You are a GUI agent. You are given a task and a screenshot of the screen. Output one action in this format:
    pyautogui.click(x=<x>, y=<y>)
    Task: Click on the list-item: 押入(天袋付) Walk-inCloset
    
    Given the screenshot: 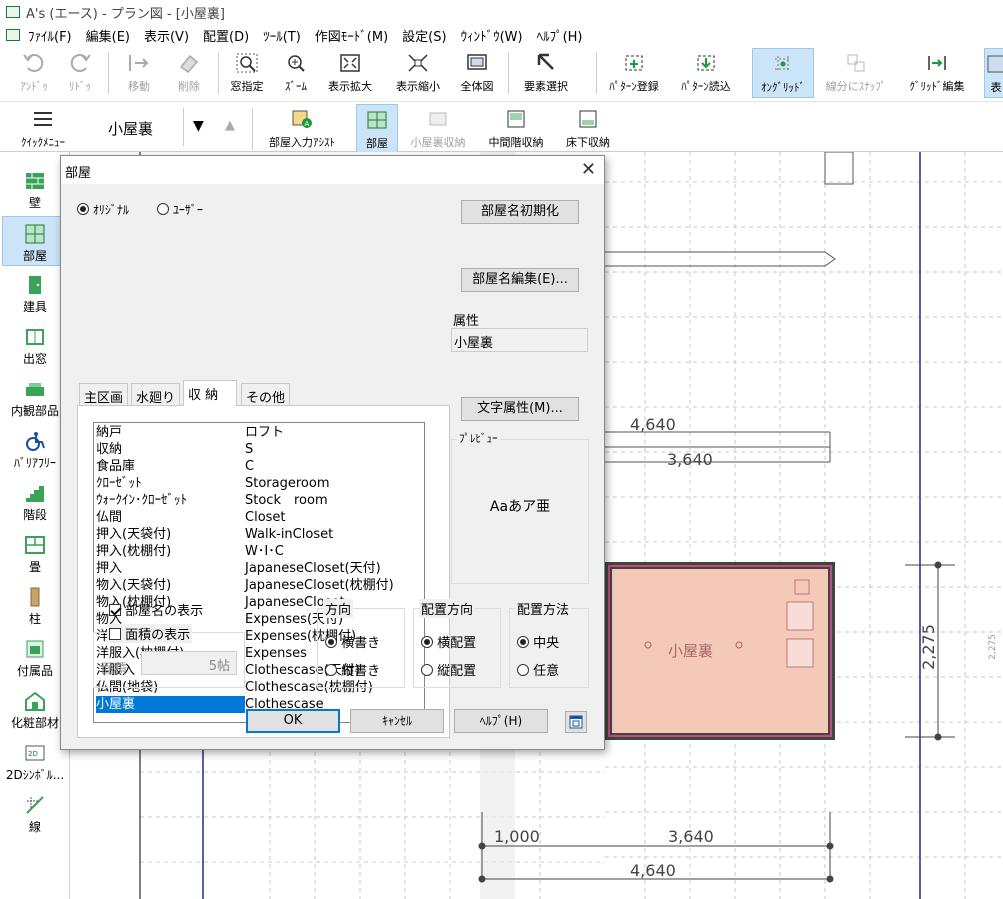 What is the action you would take?
    pyautogui.click(x=259, y=534)
    